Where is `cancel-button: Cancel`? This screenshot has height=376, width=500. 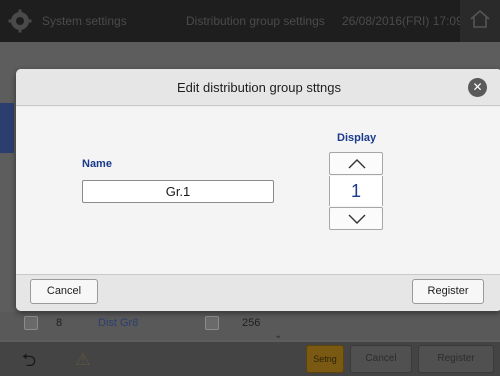
cancel-button: Cancel is located at coordinates (64, 291).